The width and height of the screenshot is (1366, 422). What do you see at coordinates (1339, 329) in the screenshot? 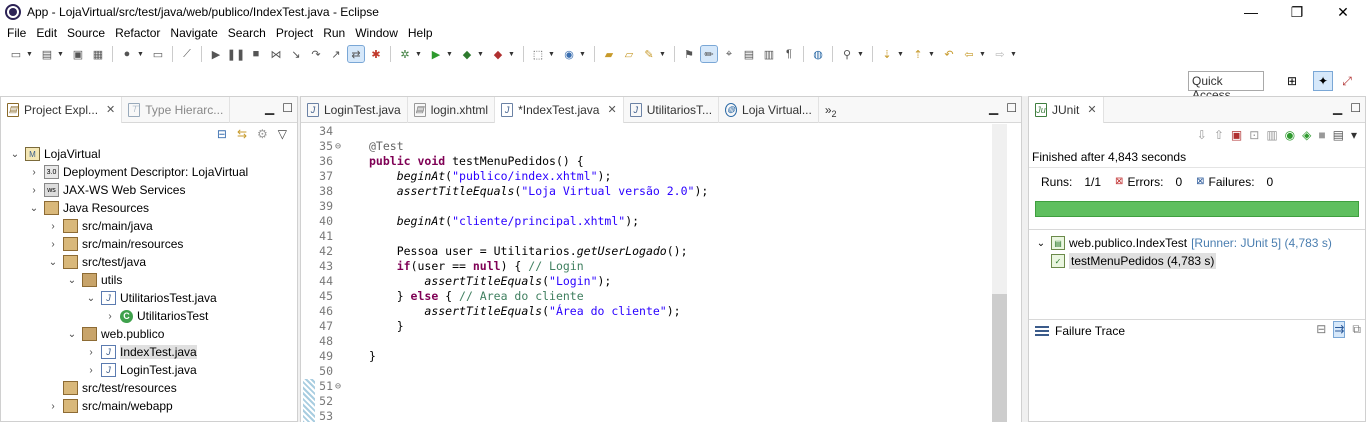
I see `filter-stack-trace-icon: ⇉` at bounding box center [1339, 329].